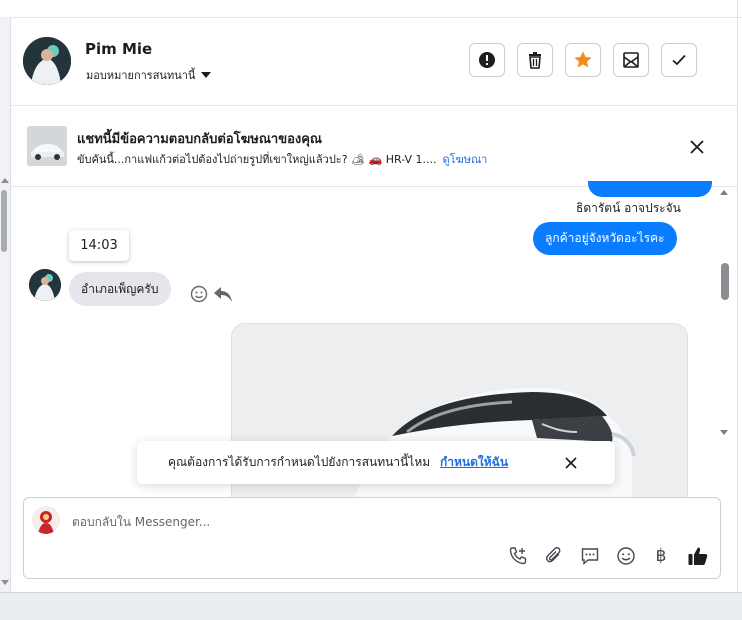 This screenshot has height=620, width=742. I want to click on like-button, so click(698, 556).